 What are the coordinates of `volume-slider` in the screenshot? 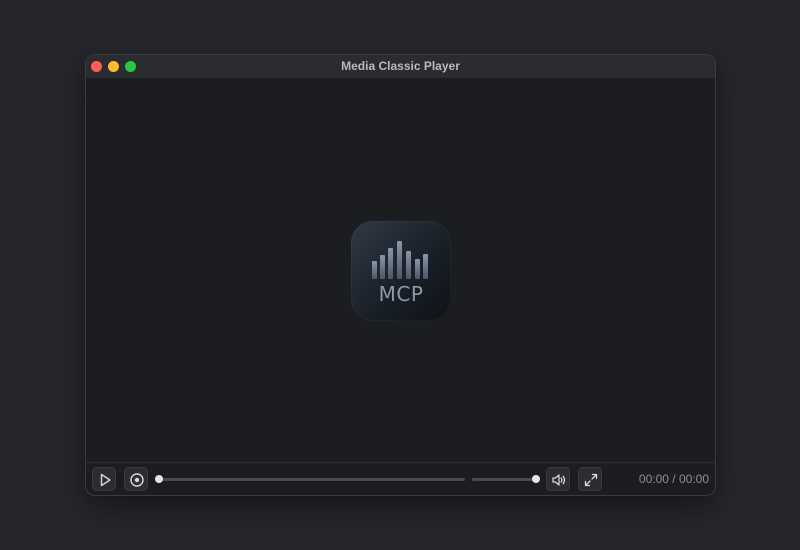 It's located at (506, 479).